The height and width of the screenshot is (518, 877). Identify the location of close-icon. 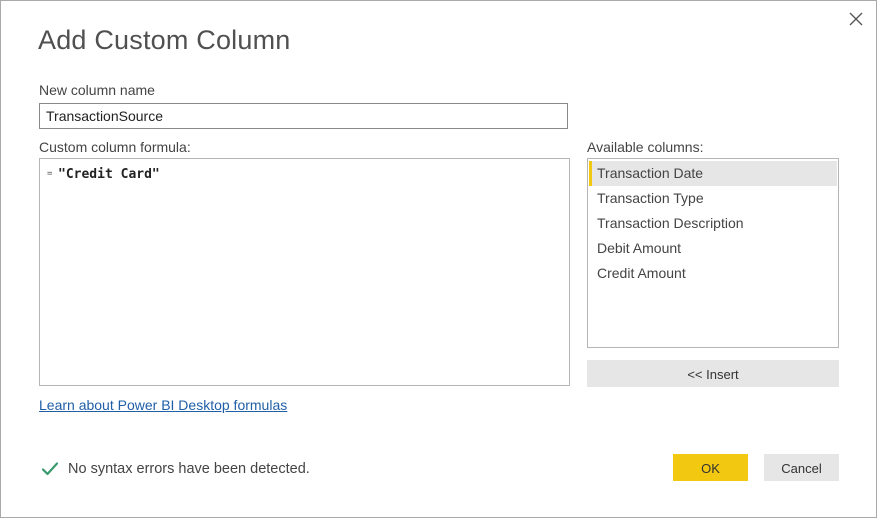
(856, 19).